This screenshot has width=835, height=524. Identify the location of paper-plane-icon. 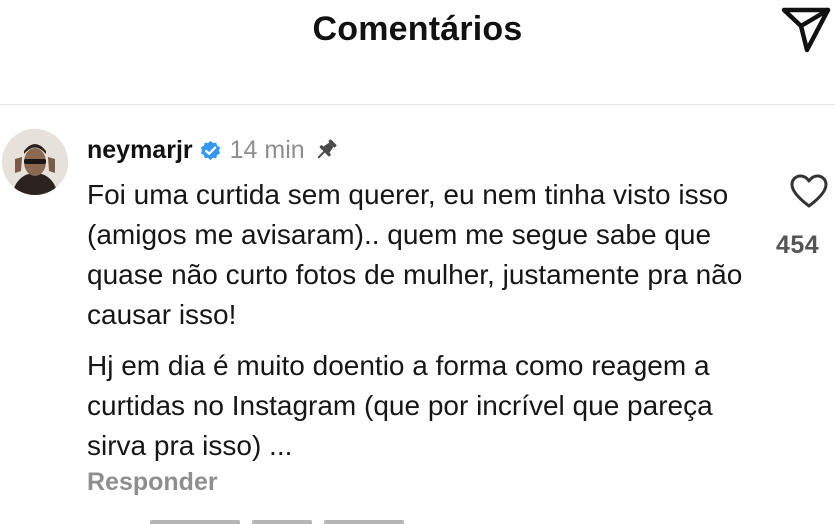
(806, 30).